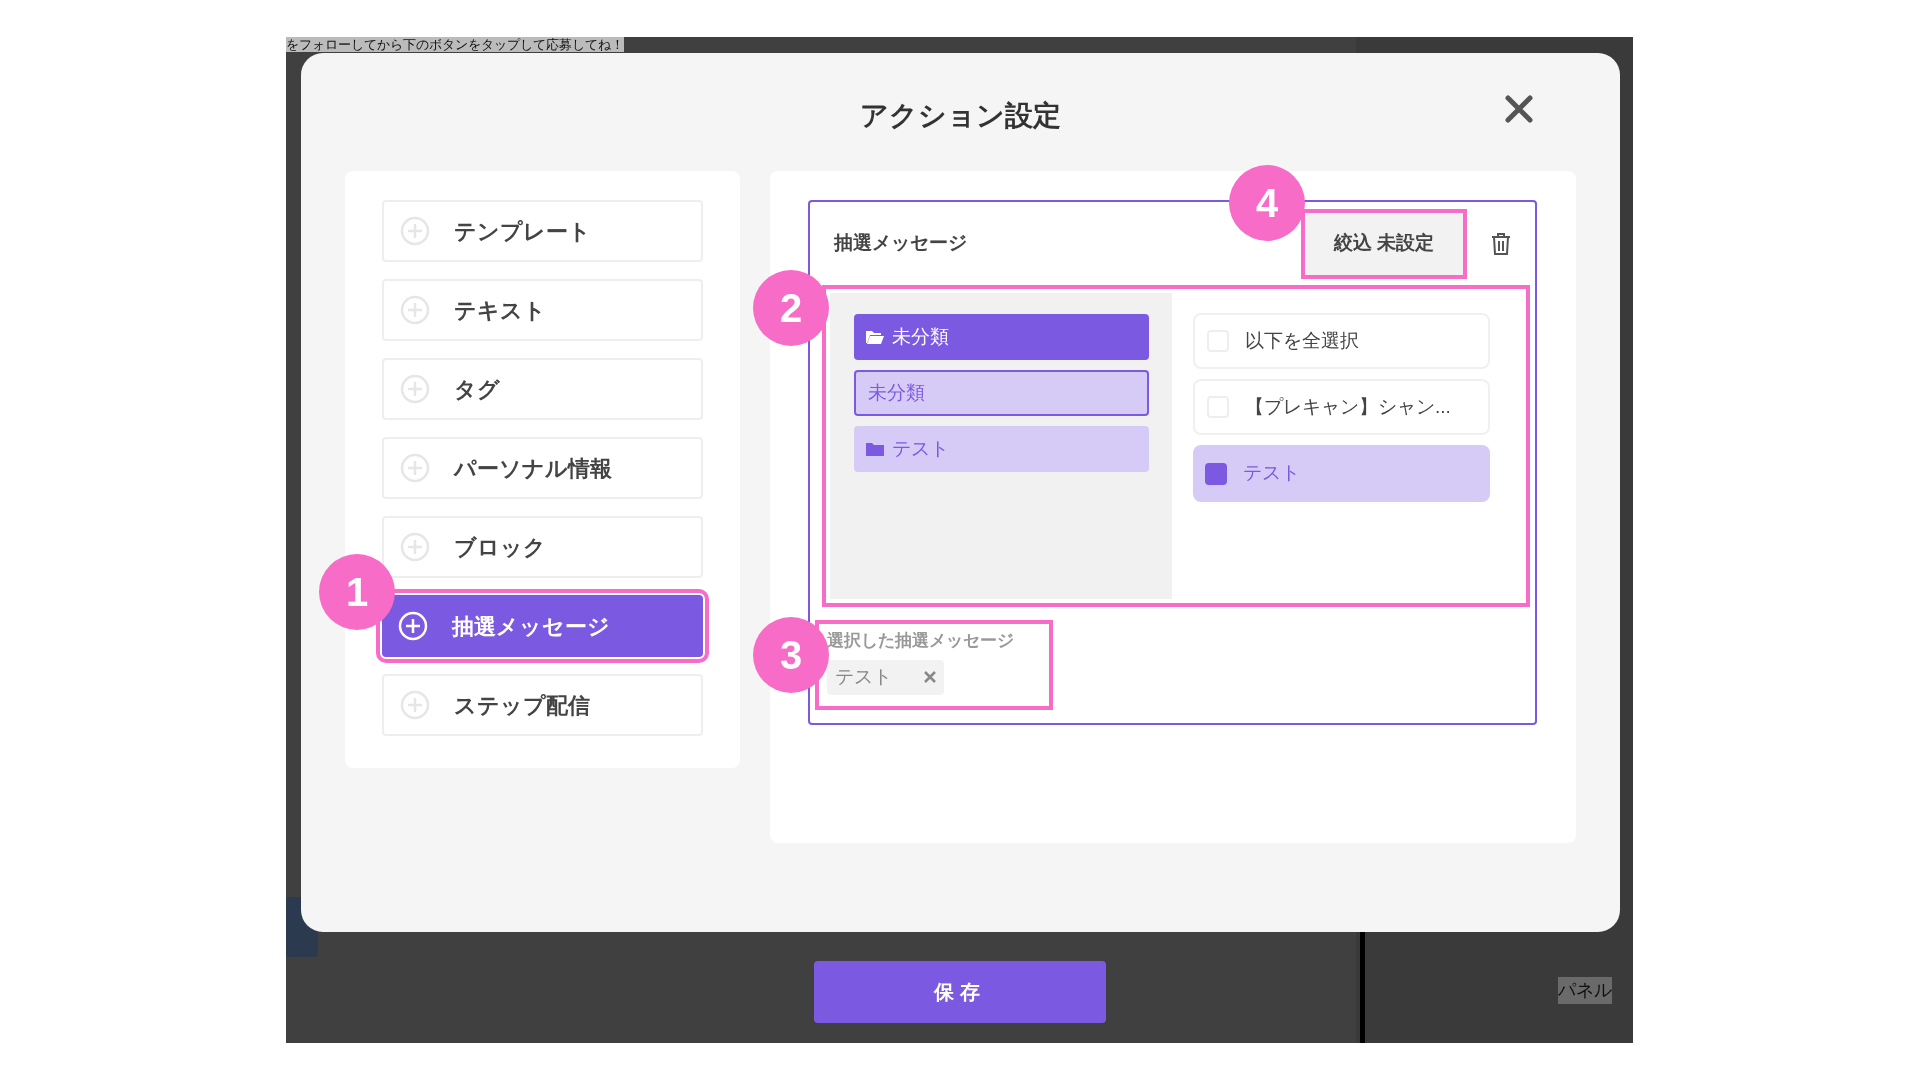 This screenshot has width=1920, height=1080. Describe the element at coordinates (542, 547) in the screenshot. I see `action-item: ブロック` at that location.